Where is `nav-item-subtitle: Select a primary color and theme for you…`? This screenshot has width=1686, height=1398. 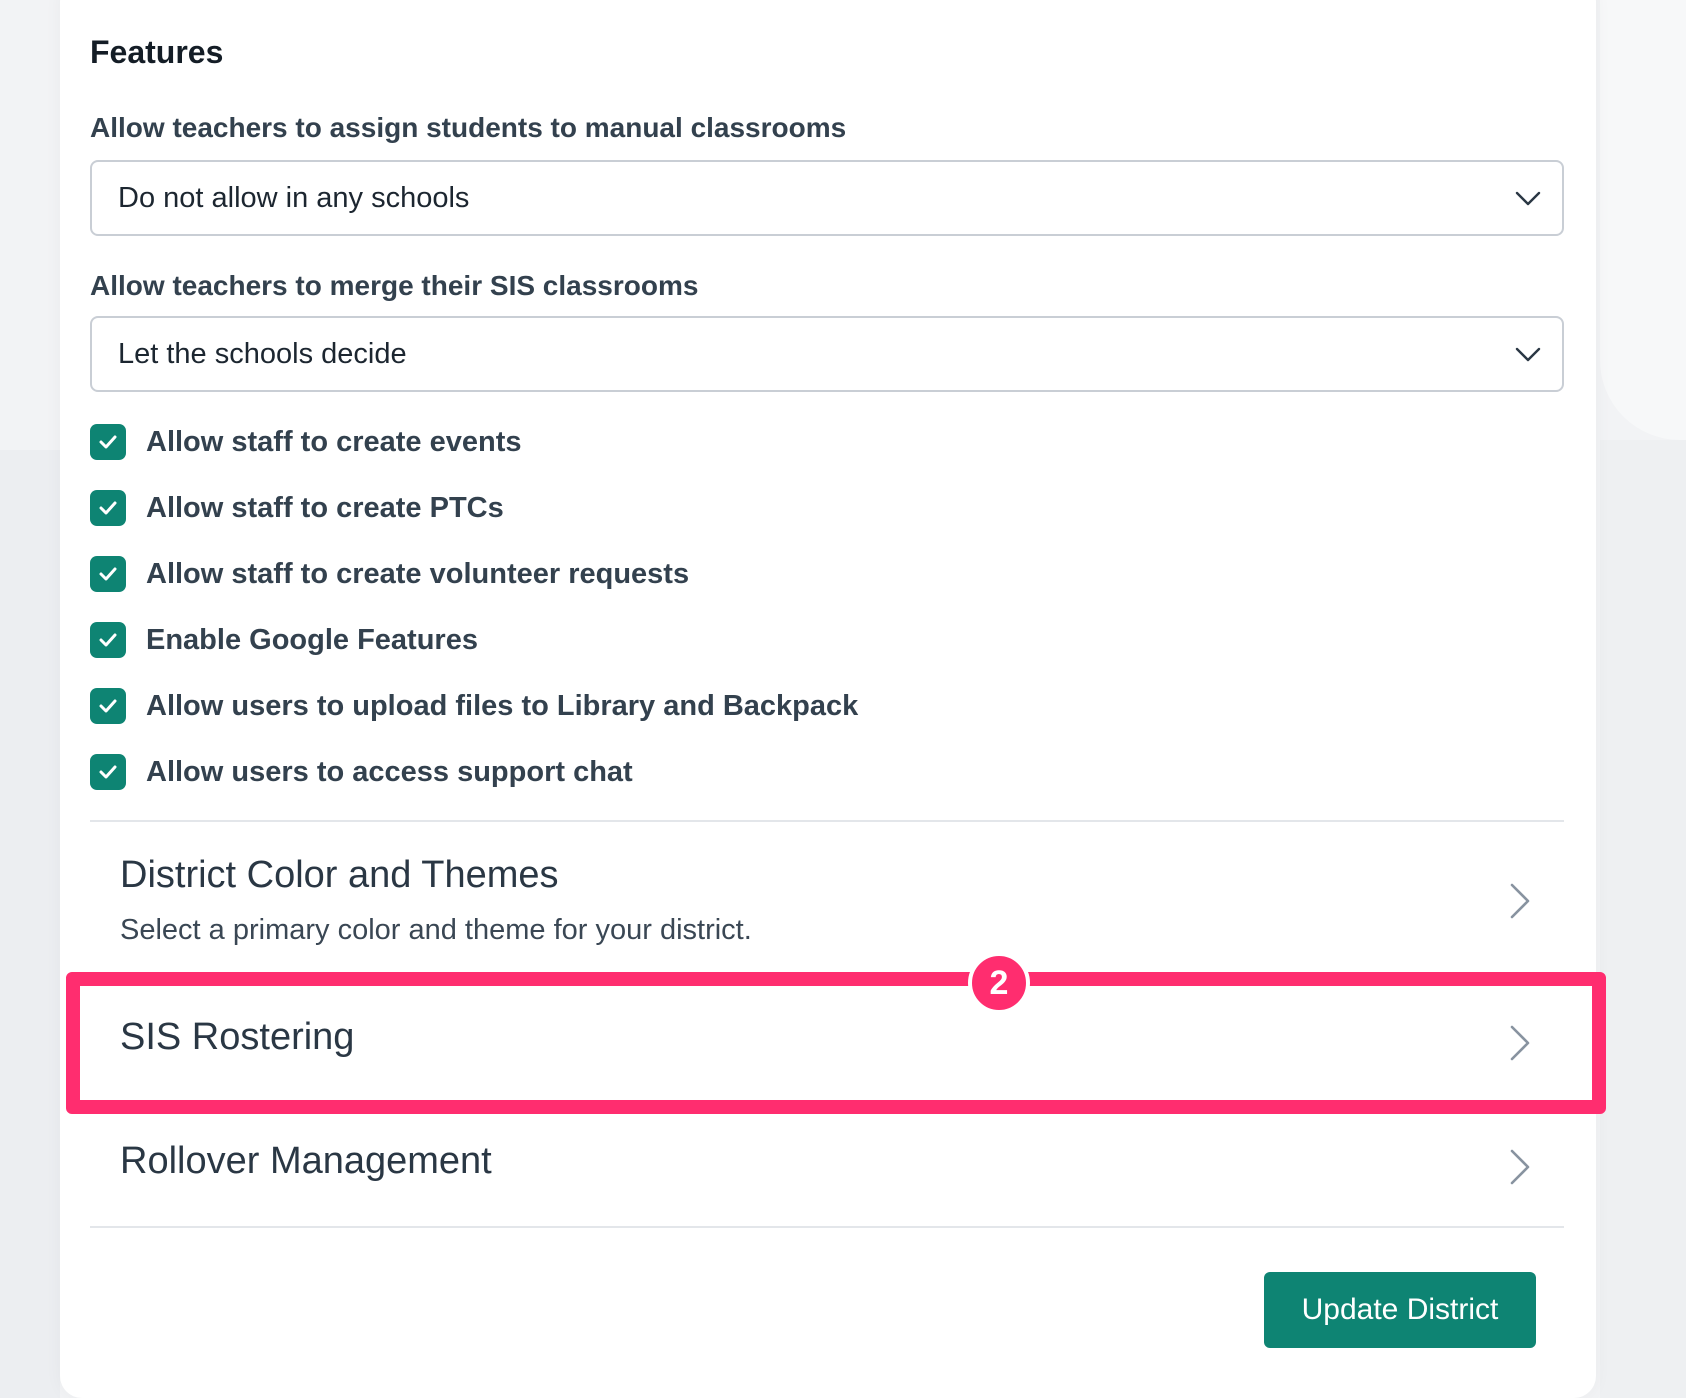
nav-item-subtitle: Select a primary color and theme for you… is located at coordinates (436, 930).